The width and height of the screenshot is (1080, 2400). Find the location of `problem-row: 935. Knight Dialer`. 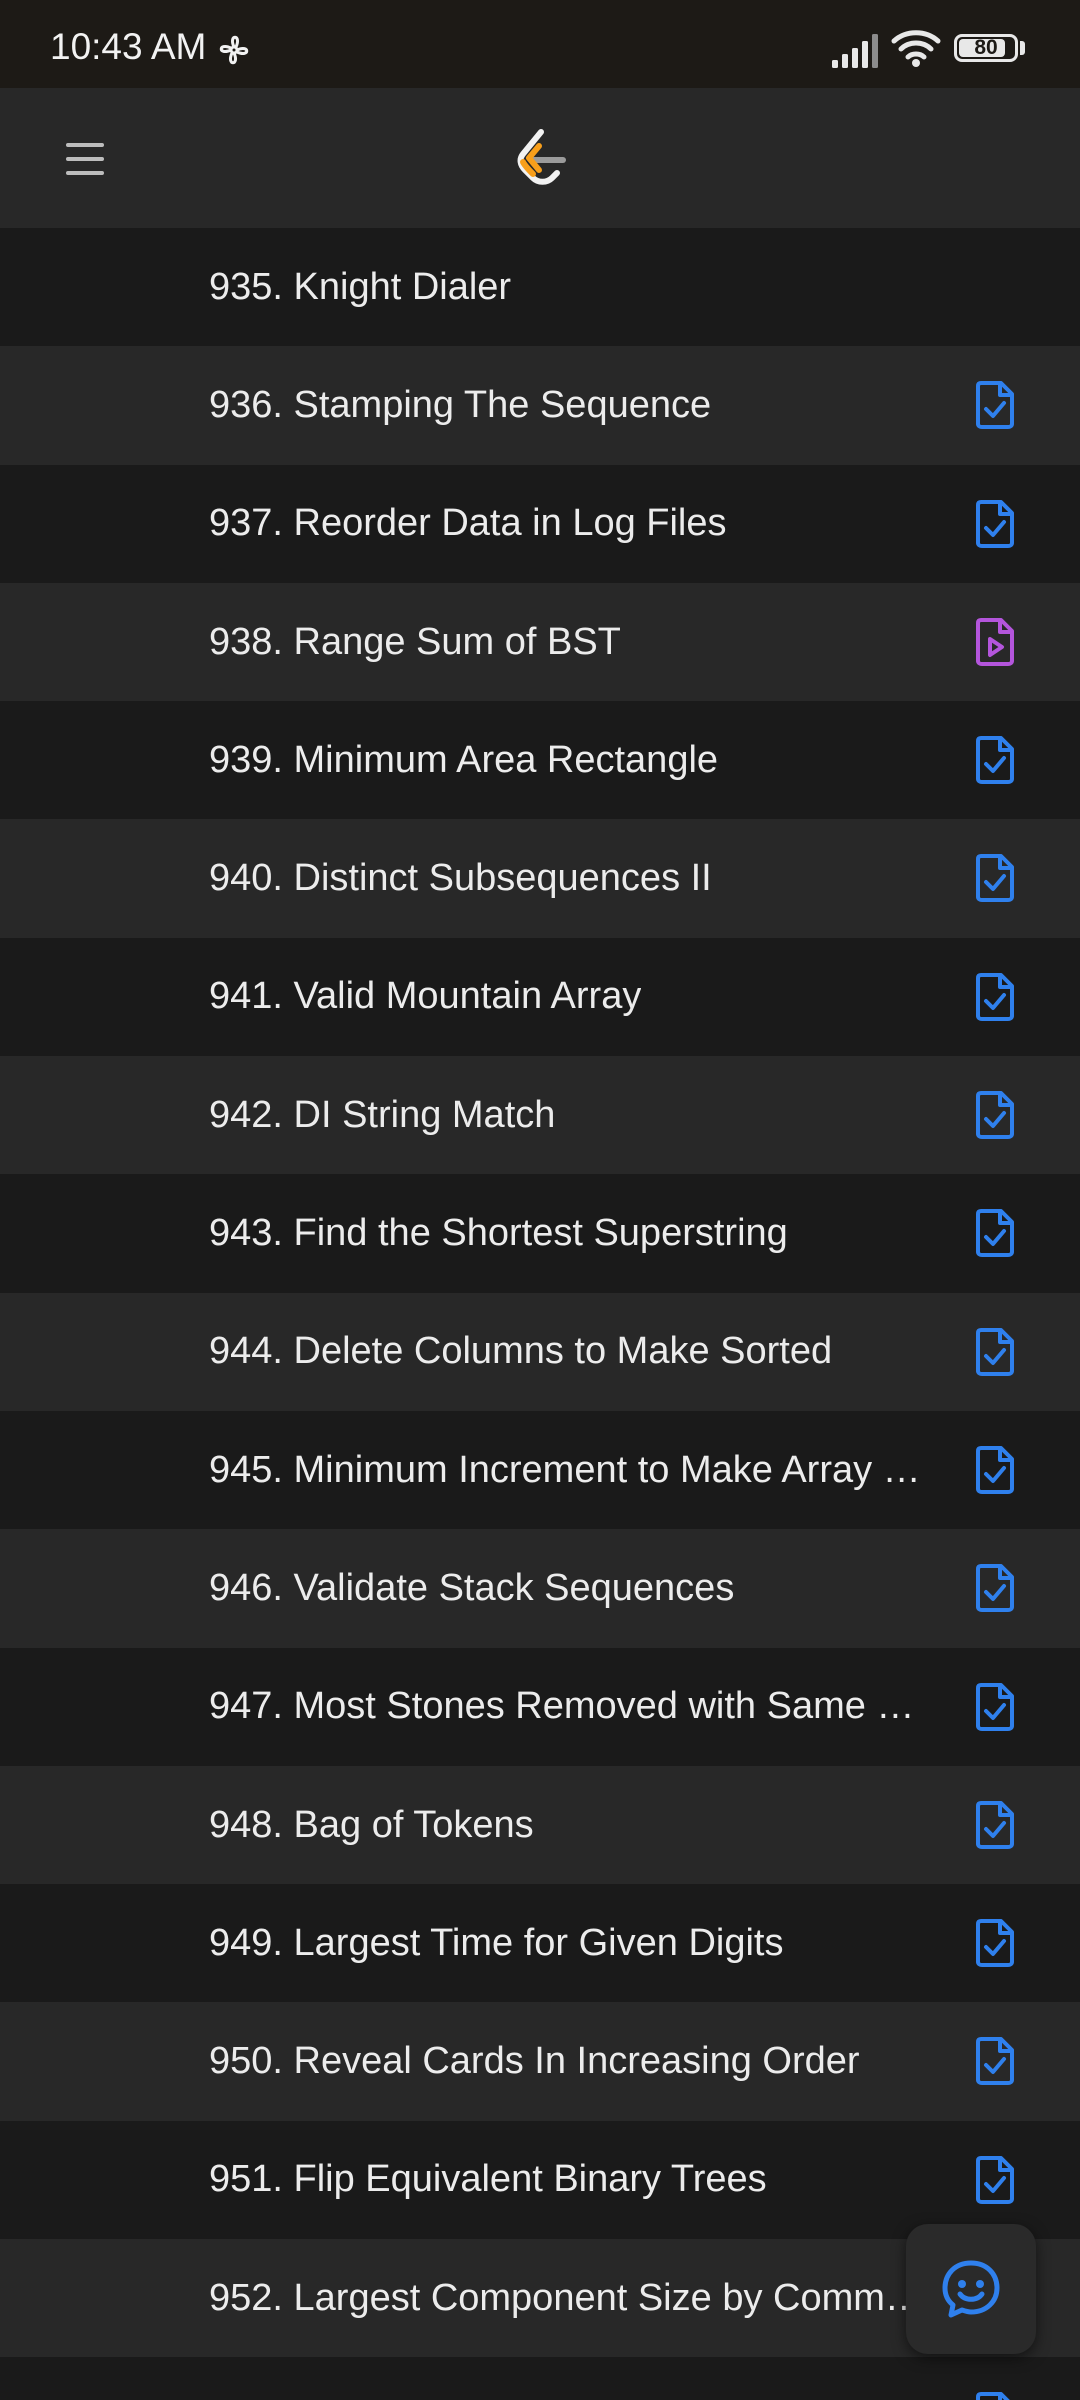

problem-row: 935. Knight Dialer is located at coordinates (540, 287).